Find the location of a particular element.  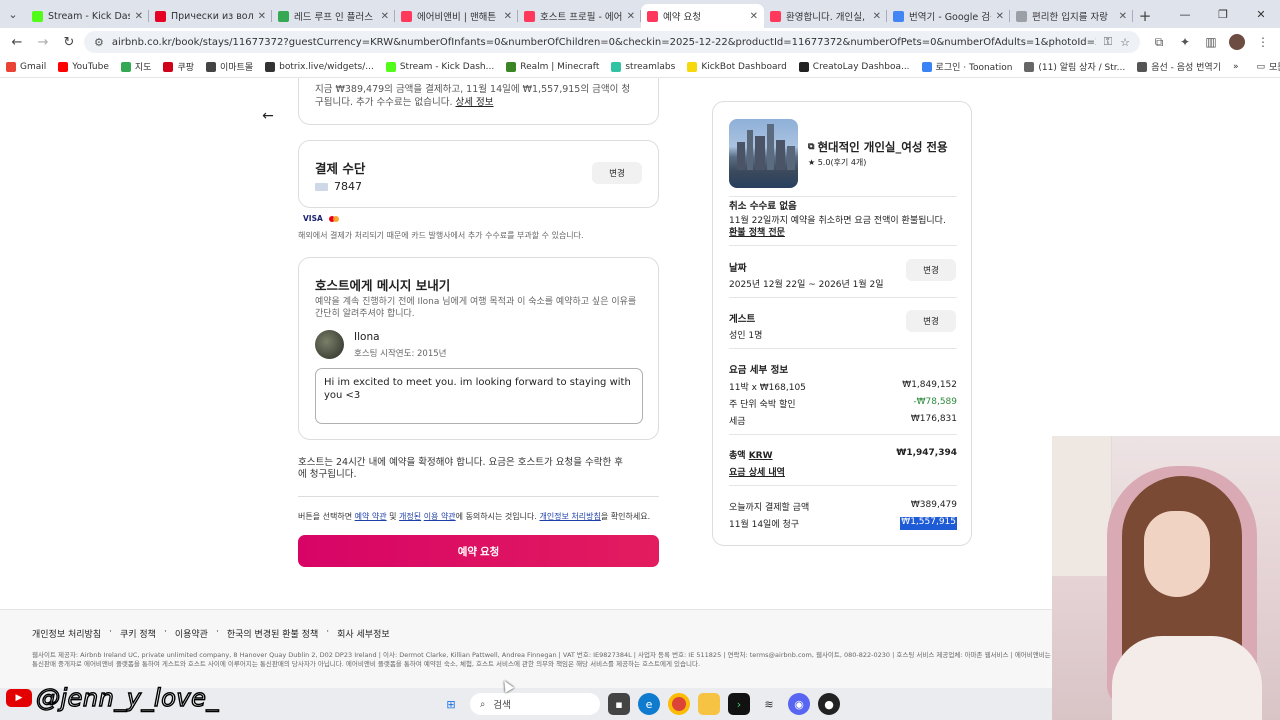

more-bookmarks-icon: » is located at coordinates (1236, 67).